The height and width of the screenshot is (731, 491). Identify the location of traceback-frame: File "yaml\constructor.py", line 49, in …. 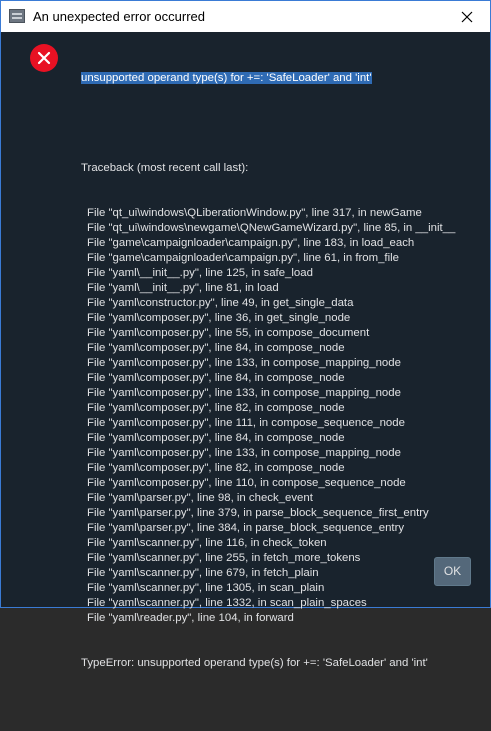
(220, 303).